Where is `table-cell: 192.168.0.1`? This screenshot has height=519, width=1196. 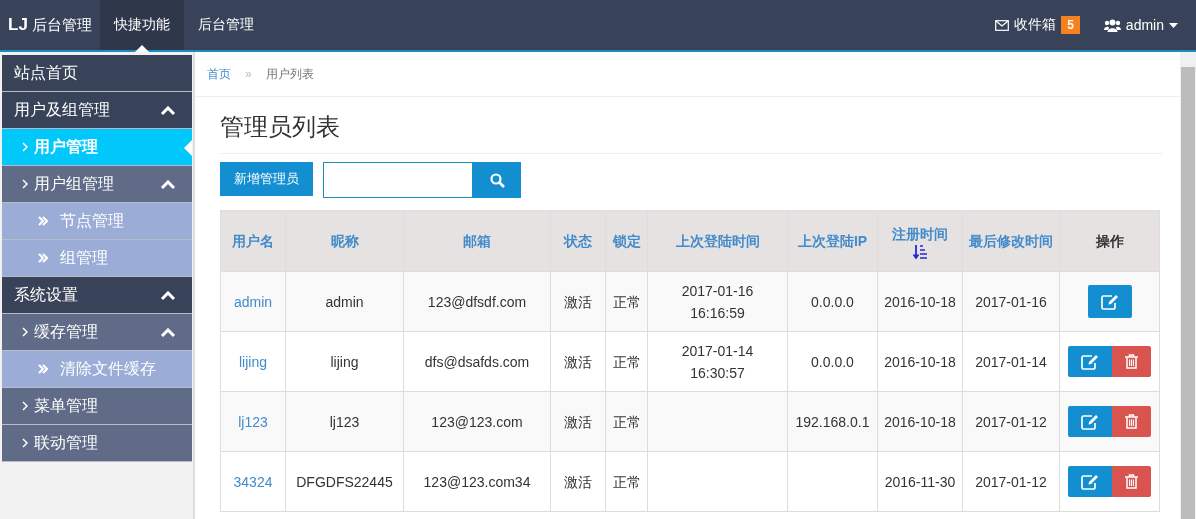 table-cell: 192.168.0.1 is located at coordinates (832, 421).